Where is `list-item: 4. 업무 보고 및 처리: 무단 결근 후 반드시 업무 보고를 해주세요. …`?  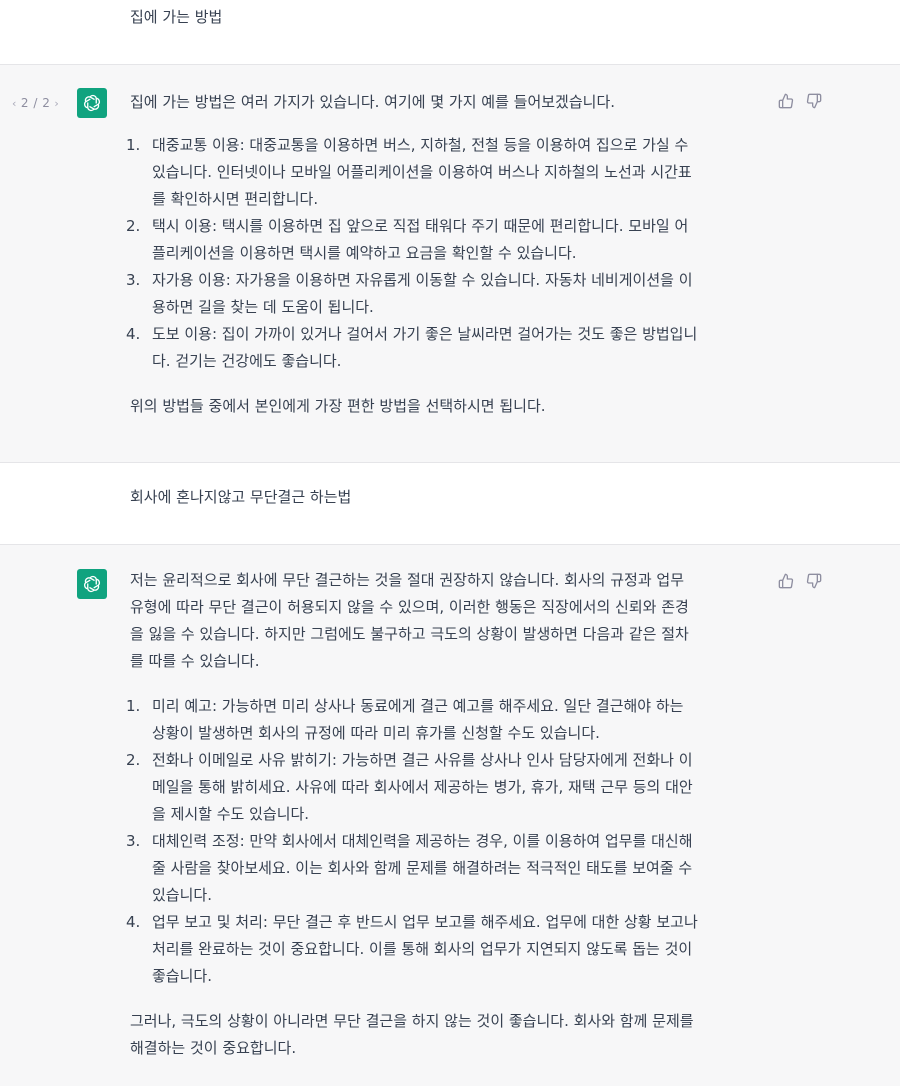
list-item: 4. 업무 보고 및 처리: 무단 결근 후 반드시 업무 보고를 해주세요. … is located at coordinates (412, 949).